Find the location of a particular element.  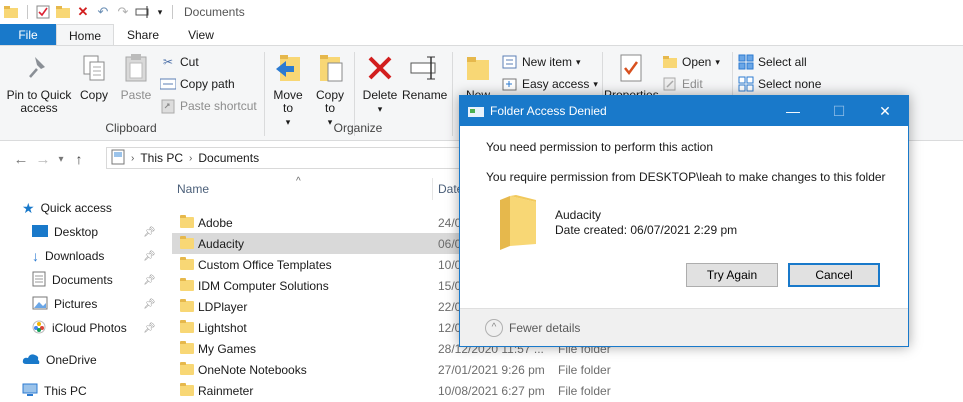

file-name: Rainmeter is located at coordinates (226, 390).